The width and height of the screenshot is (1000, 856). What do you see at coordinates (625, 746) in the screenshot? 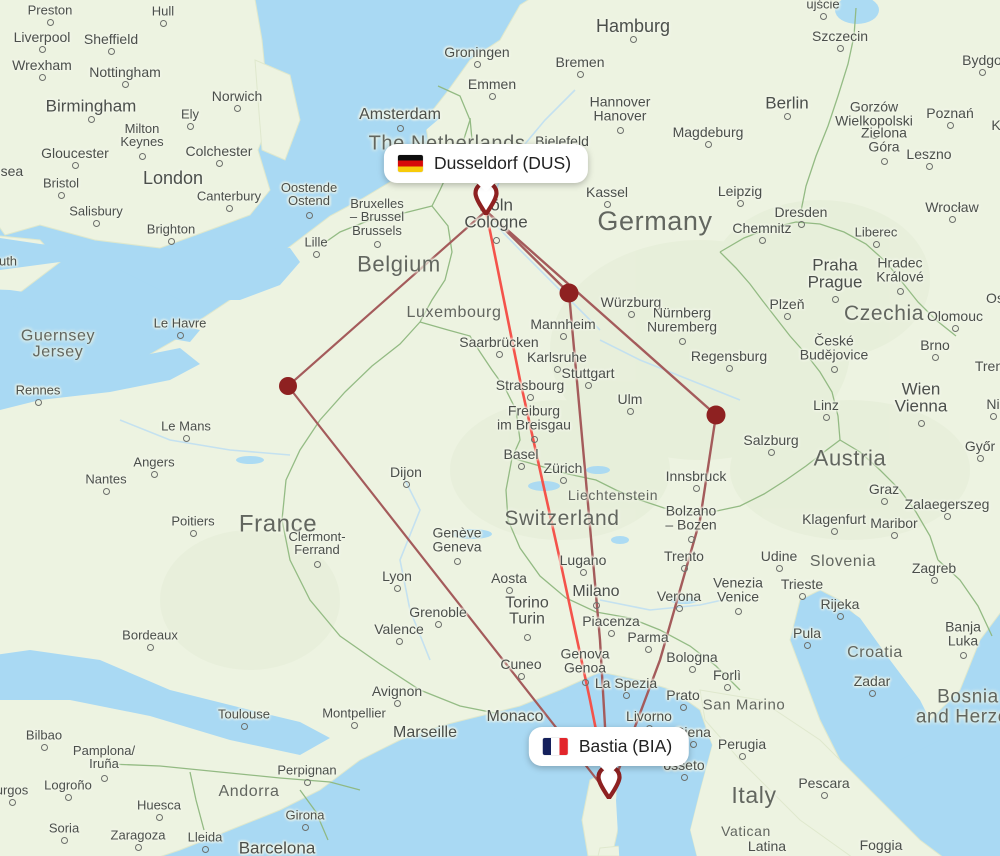
I see `destination-airport-label: Bastia (BIA)` at bounding box center [625, 746].